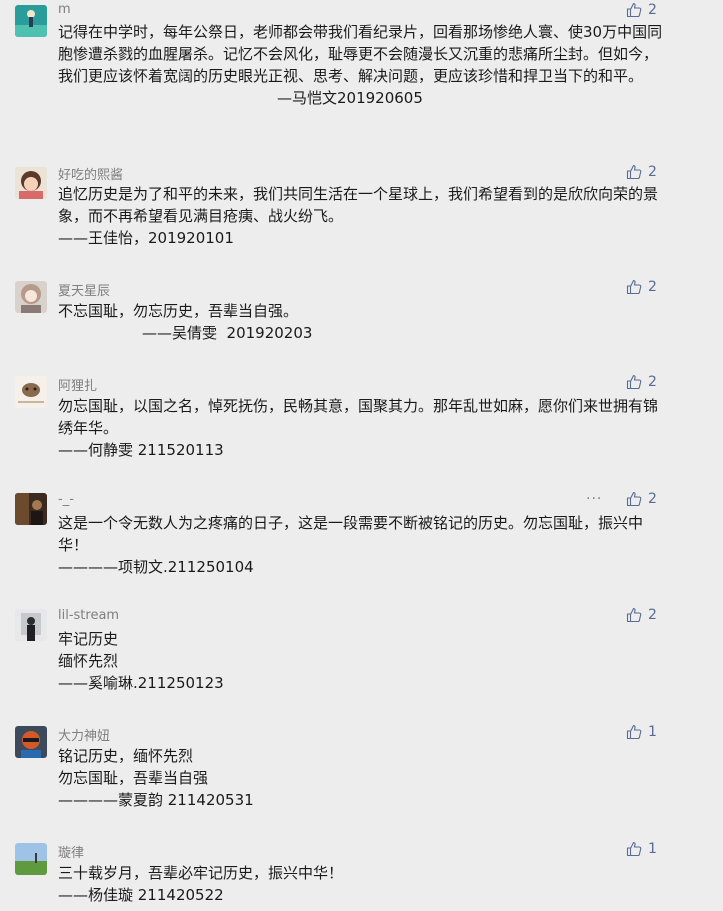 This screenshot has height=911, width=723. What do you see at coordinates (66, 499) in the screenshot?
I see `commenter-name: -_-` at bounding box center [66, 499].